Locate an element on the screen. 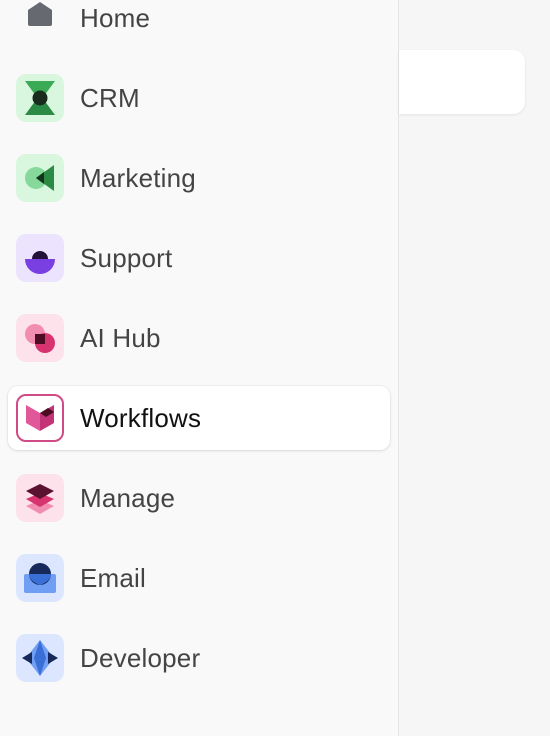  manage-icon is located at coordinates (40, 498).